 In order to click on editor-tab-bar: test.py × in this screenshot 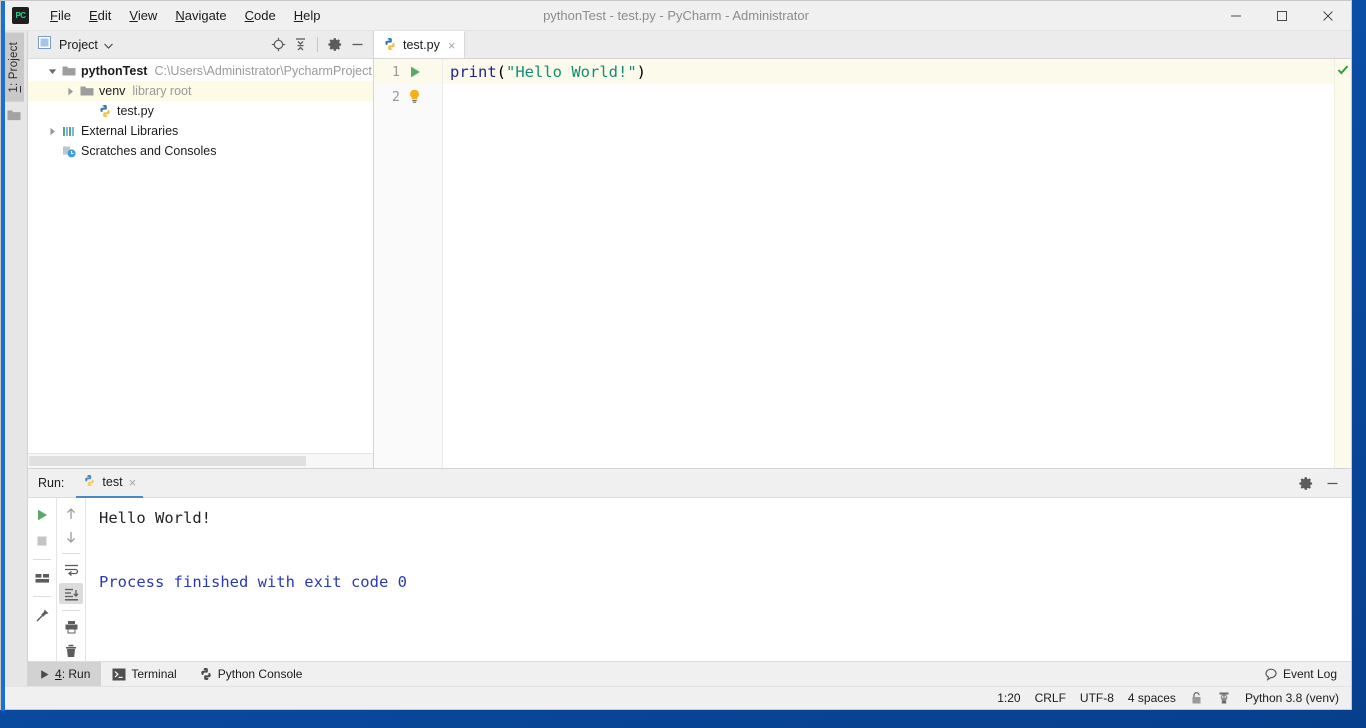, I will do `click(862, 44)`.